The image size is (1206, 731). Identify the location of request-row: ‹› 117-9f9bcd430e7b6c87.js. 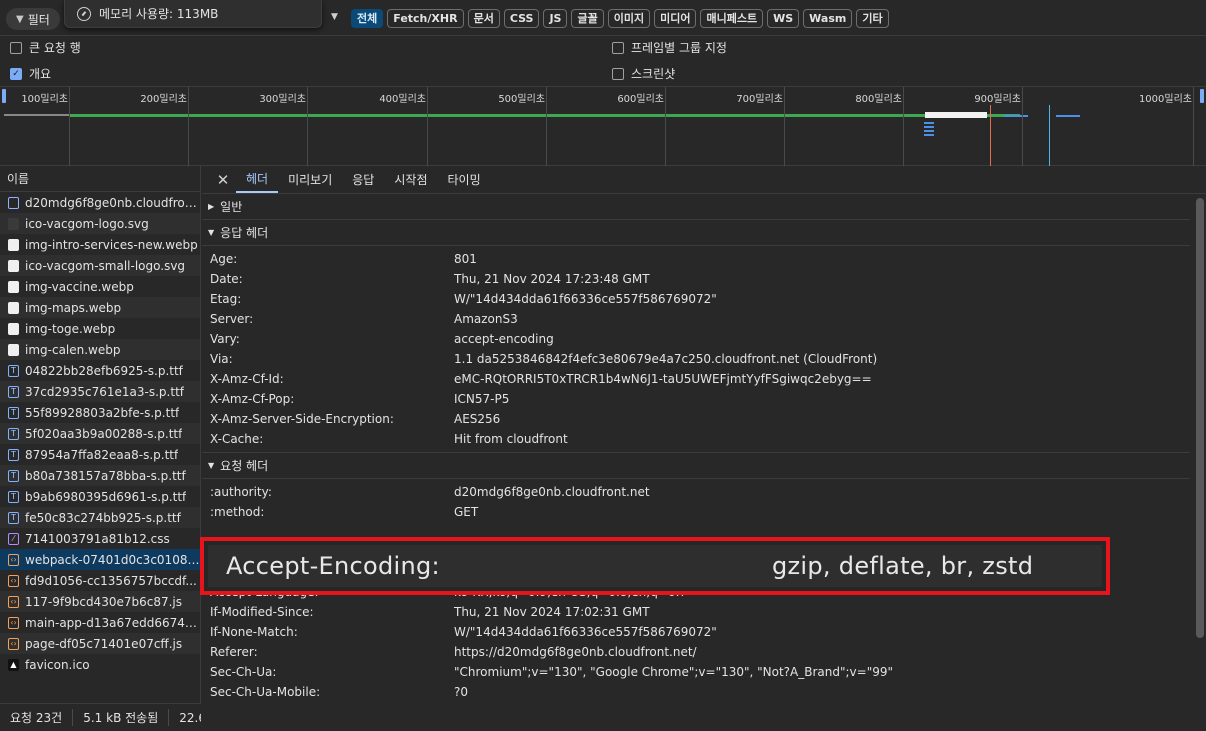
(100, 601).